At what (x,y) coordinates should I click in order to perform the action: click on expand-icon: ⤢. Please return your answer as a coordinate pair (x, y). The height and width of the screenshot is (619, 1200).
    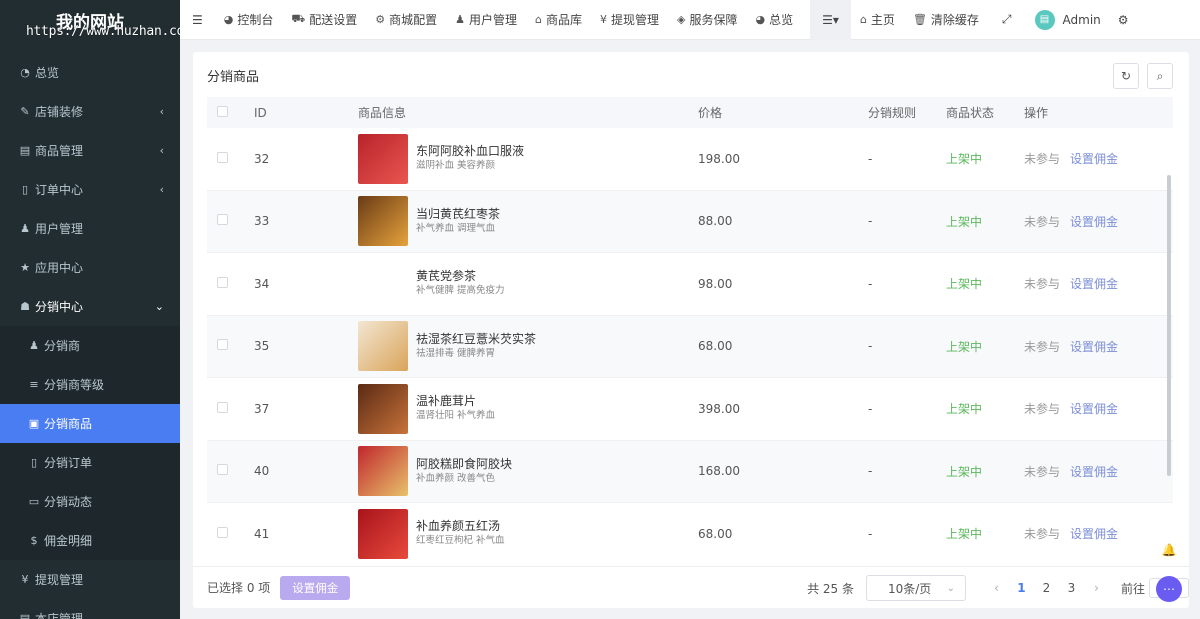
    Looking at the image, I should click on (1006, 19).